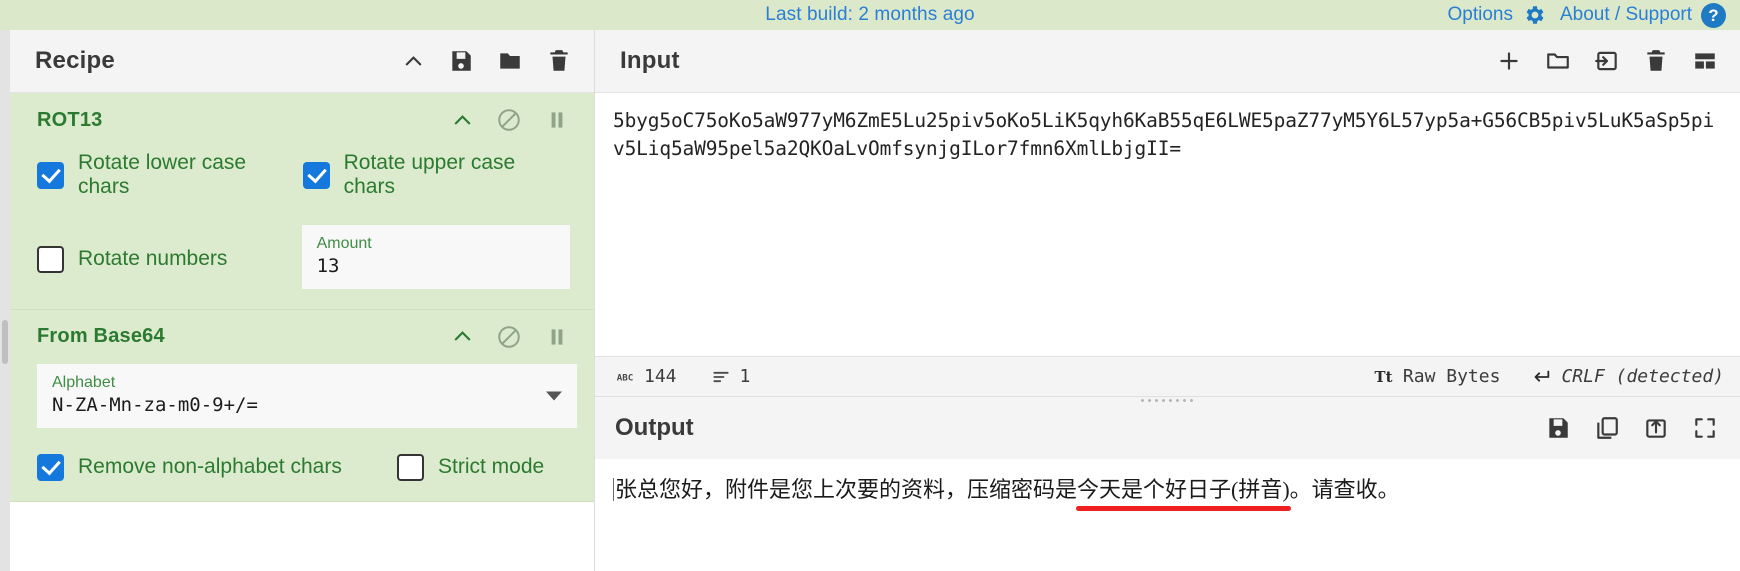 Image resolution: width=1740 pixels, height=571 pixels. Describe the element at coordinates (294, 406) in the screenshot. I see `alphabet-value: N-ZA-Mn-za-m0-9+/=` at that location.